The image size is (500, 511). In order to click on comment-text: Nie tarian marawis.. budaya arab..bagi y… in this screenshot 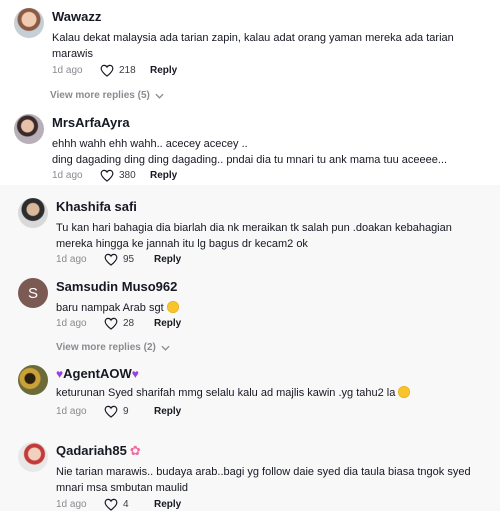, I will do `click(263, 480)`.